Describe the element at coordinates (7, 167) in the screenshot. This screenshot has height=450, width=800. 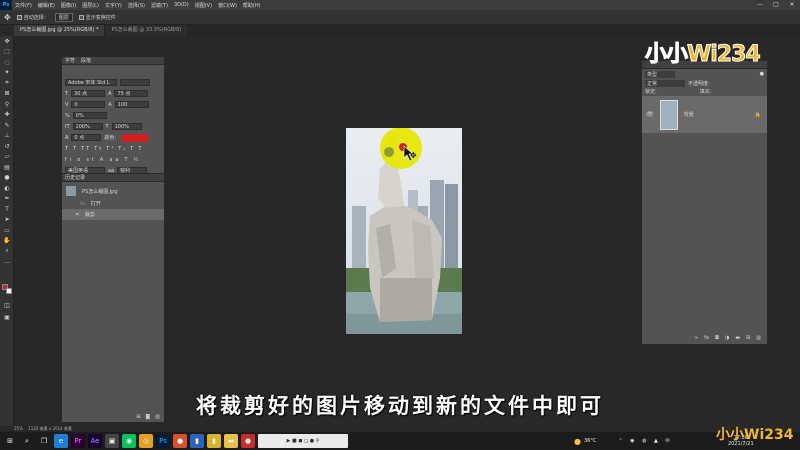
I see `gradient-tool-icon: ▤` at that location.